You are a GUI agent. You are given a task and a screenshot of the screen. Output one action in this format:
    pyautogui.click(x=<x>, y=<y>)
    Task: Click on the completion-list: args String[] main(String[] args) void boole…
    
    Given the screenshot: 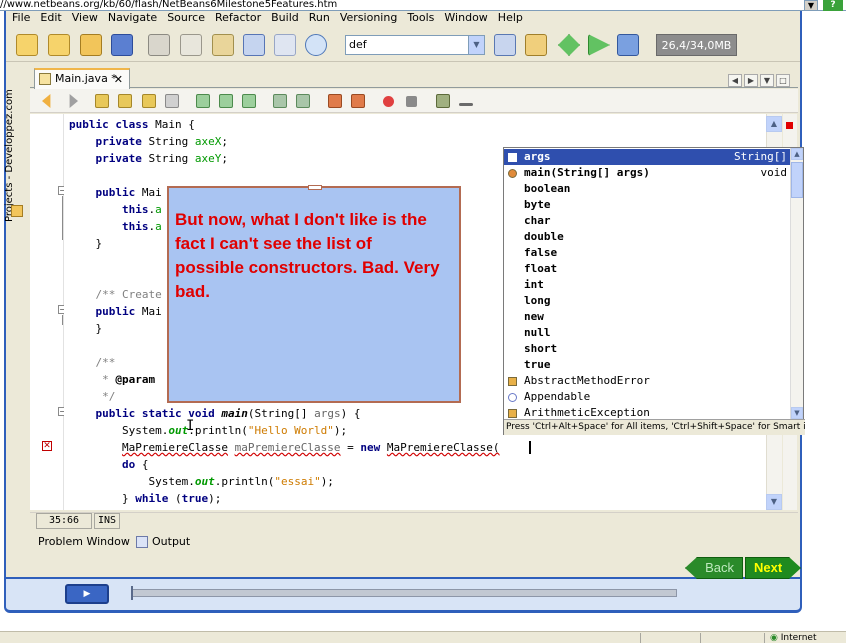 What is the action you would take?
    pyautogui.click(x=647, y=283)
    